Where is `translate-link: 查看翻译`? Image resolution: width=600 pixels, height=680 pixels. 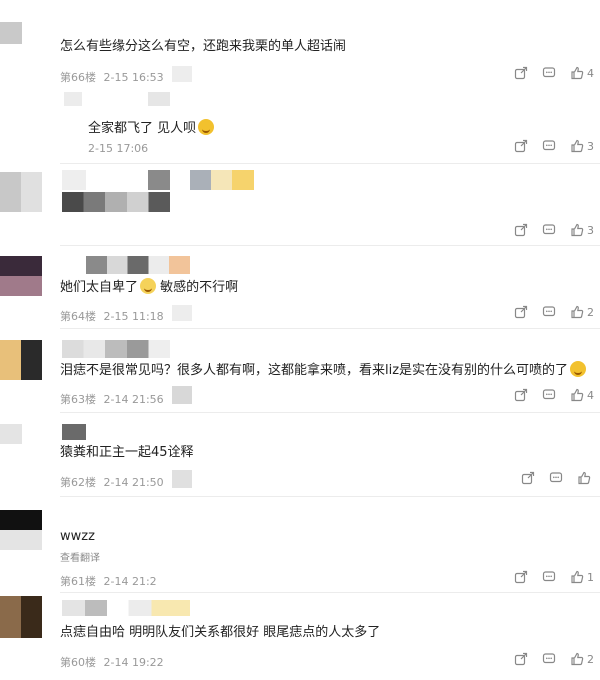
translate-link: 查看翻译 is located at coordinates (80, 556).